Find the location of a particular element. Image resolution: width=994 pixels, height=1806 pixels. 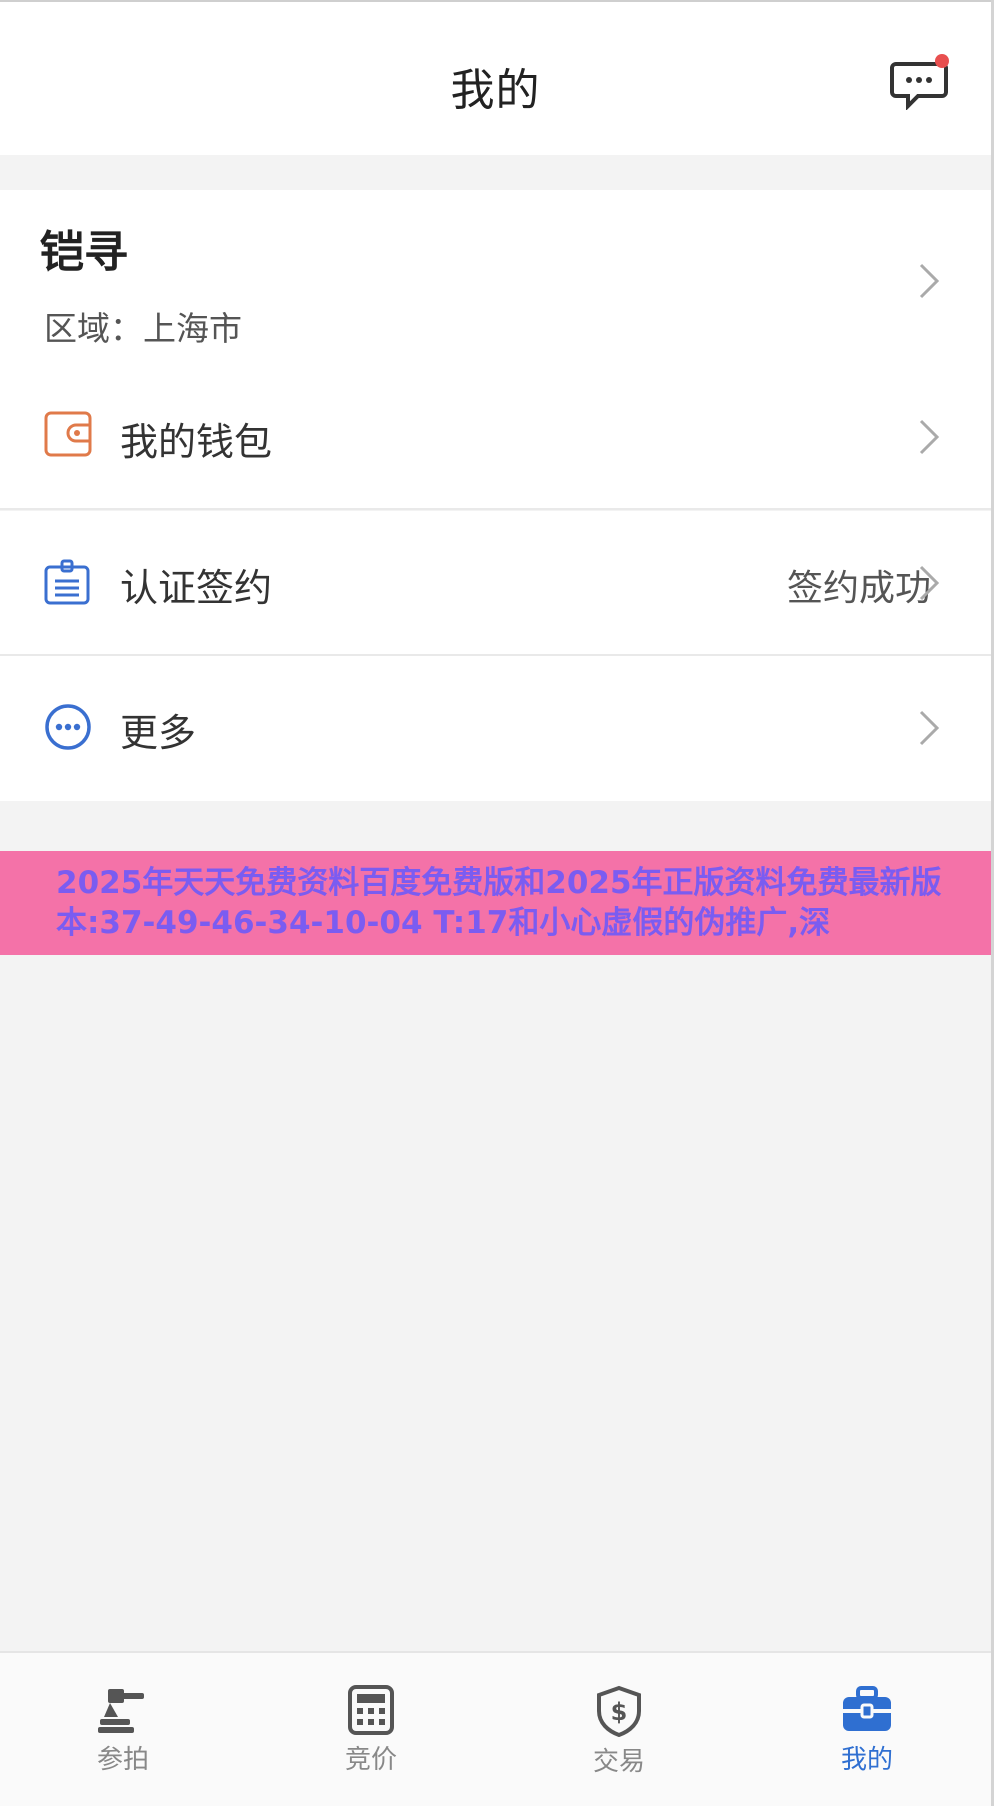

menu-label-more: 更多 is located at coordinates (158, 733).